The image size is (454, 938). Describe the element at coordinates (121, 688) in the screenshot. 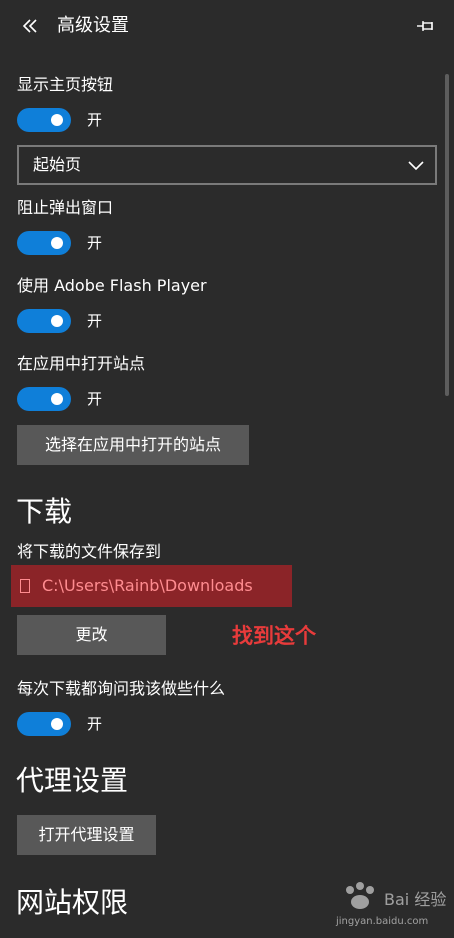

I see `ask-each-time-label: 每次下载都询问我该做些什么` at that location.